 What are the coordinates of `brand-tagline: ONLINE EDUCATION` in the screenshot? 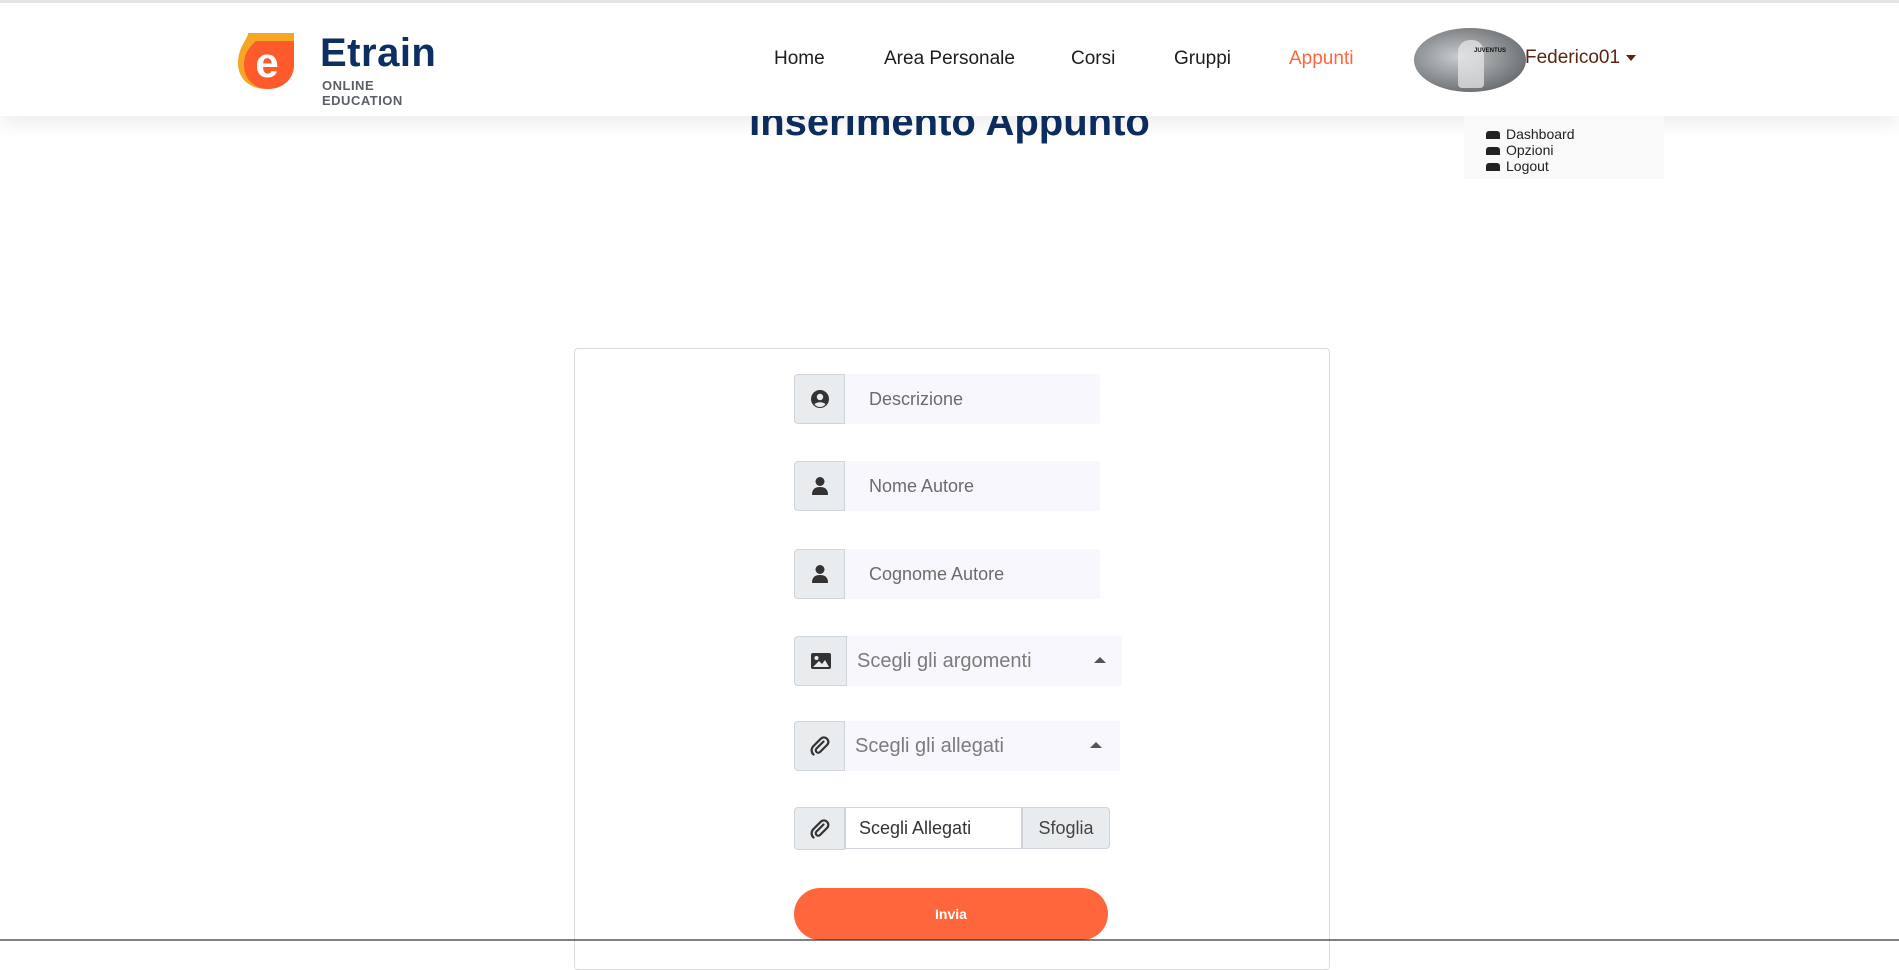 It's located at (362, 93).